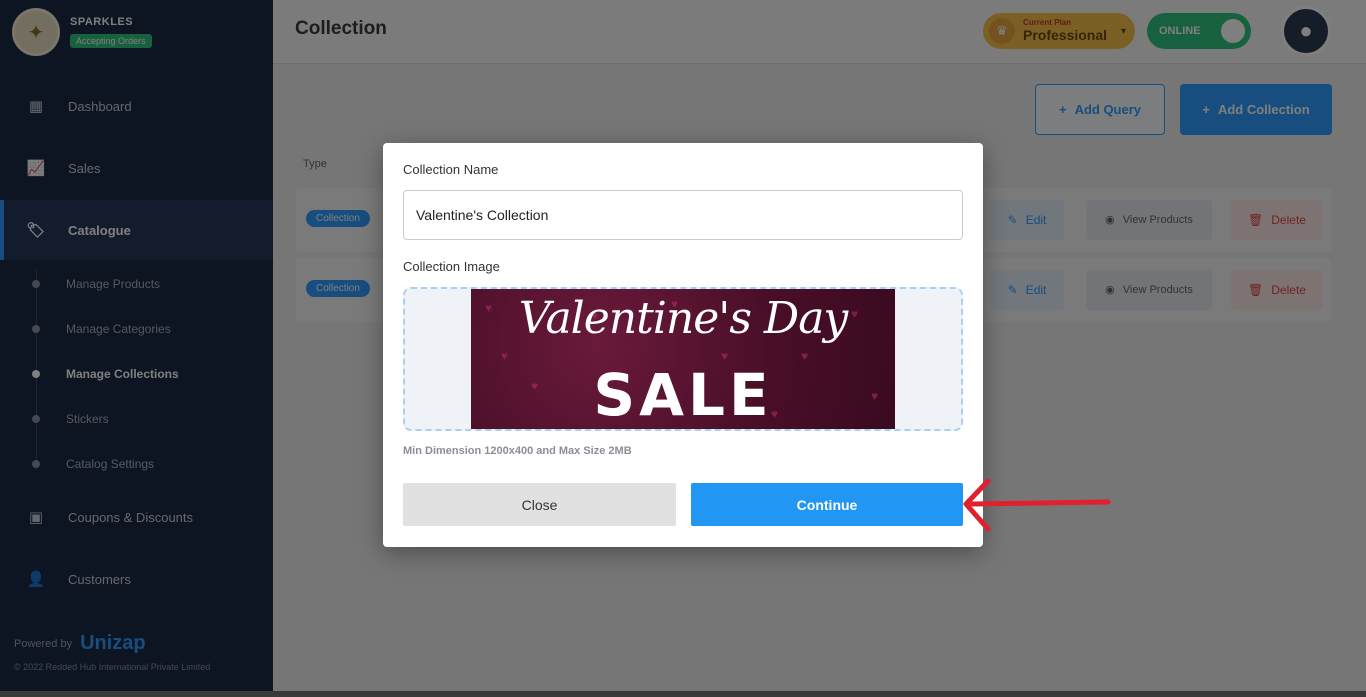  I want to click on collection-image-preview: ♥ ♥ ♥ ♥ ♥ ♥ ♥ ♥ ♥ ♥ Valentine's Day SALE, so click(683, 359).